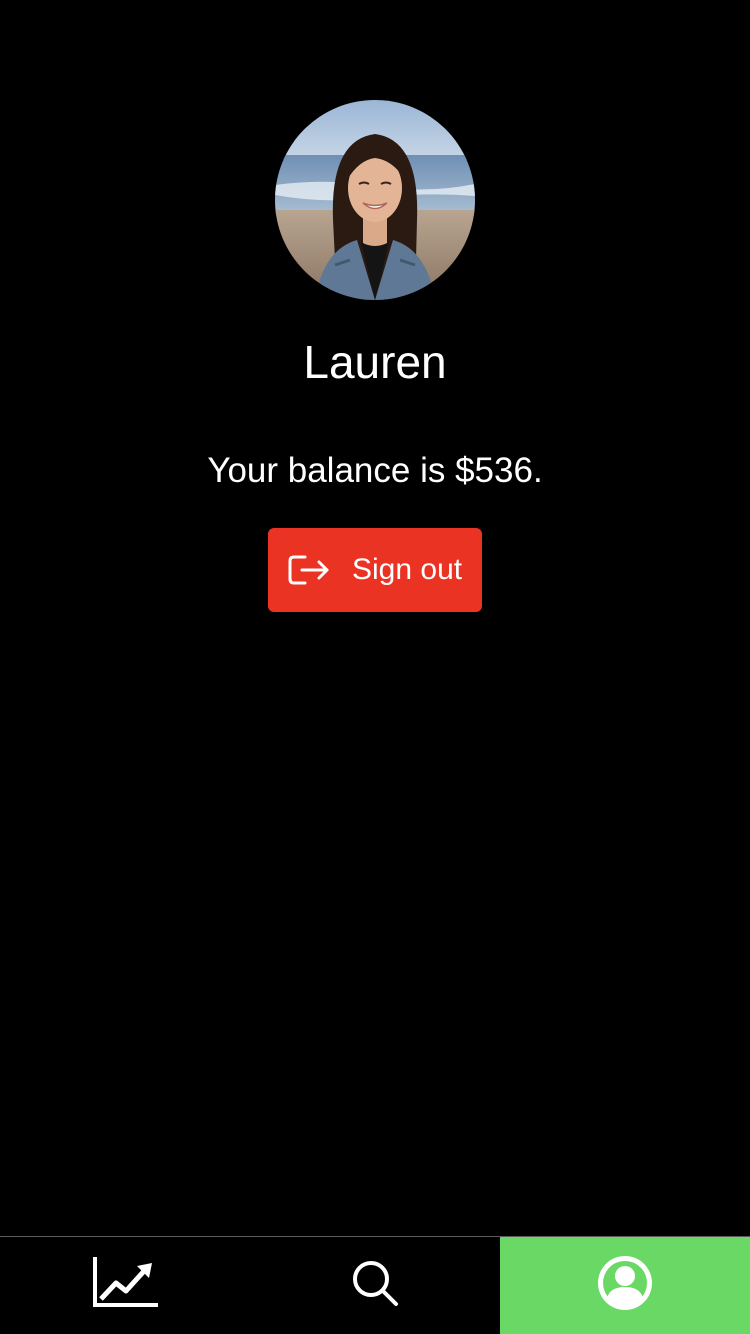  I want to click on tab-bar, so click(375, 1285).